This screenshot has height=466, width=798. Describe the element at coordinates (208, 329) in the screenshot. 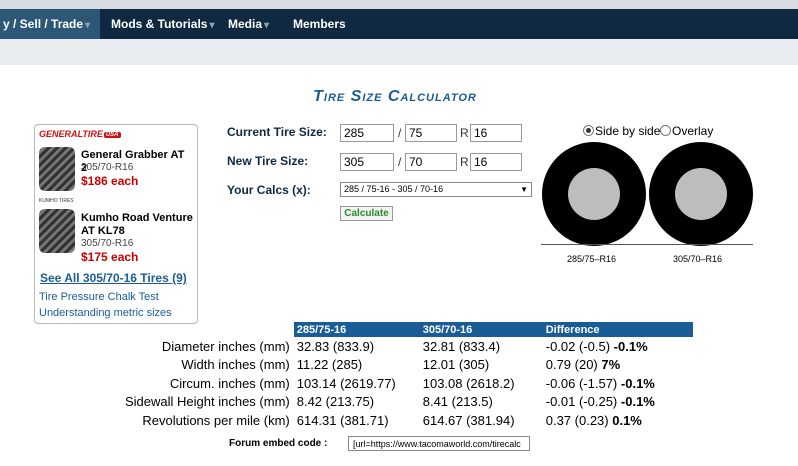

I see `header-blank` at that location.